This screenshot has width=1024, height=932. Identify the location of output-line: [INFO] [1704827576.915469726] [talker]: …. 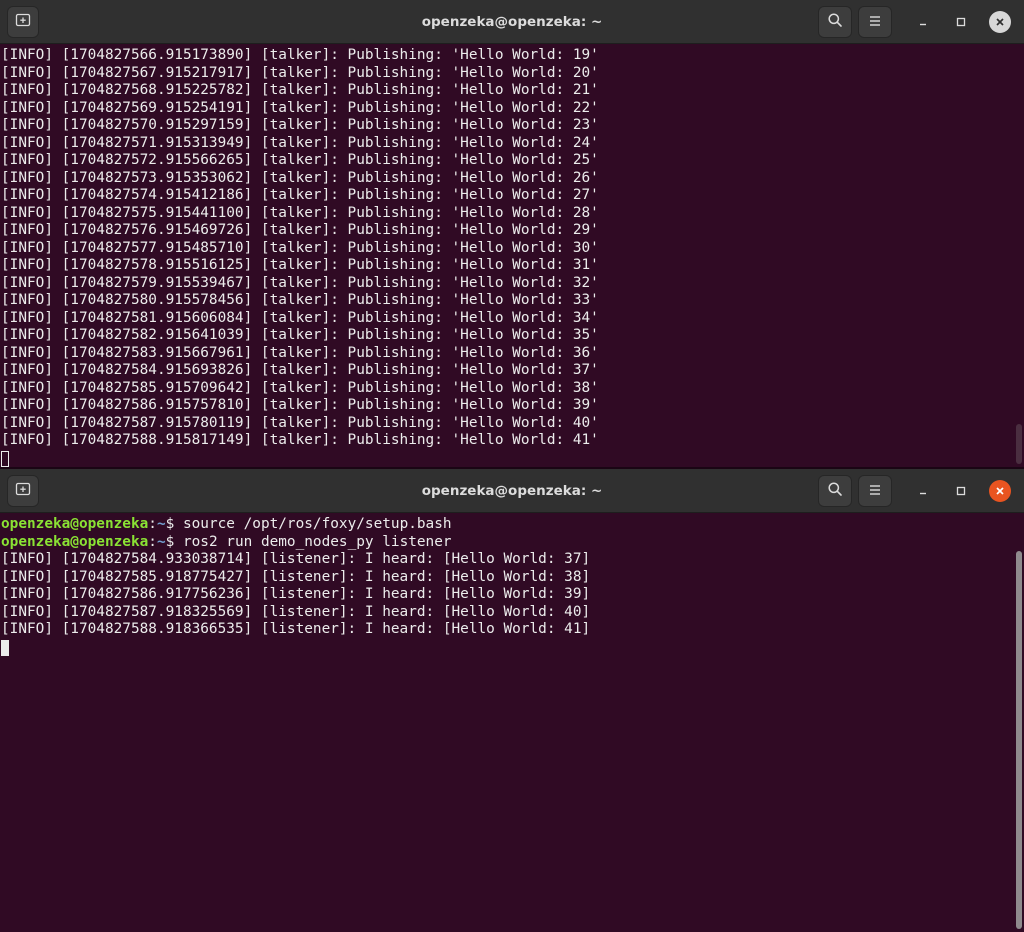
(300, 230).